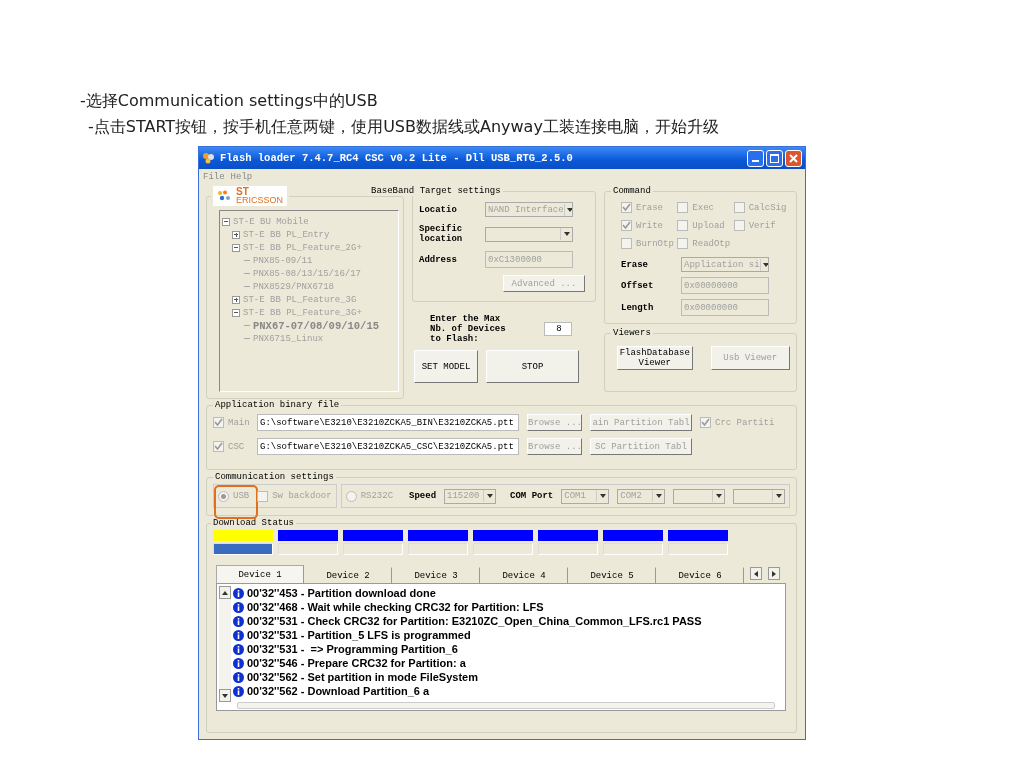  What do you see at coordinates (259, 200) in the screenshot?
I see `logo-text: ERICSSON` at bounding box center [259, 200].